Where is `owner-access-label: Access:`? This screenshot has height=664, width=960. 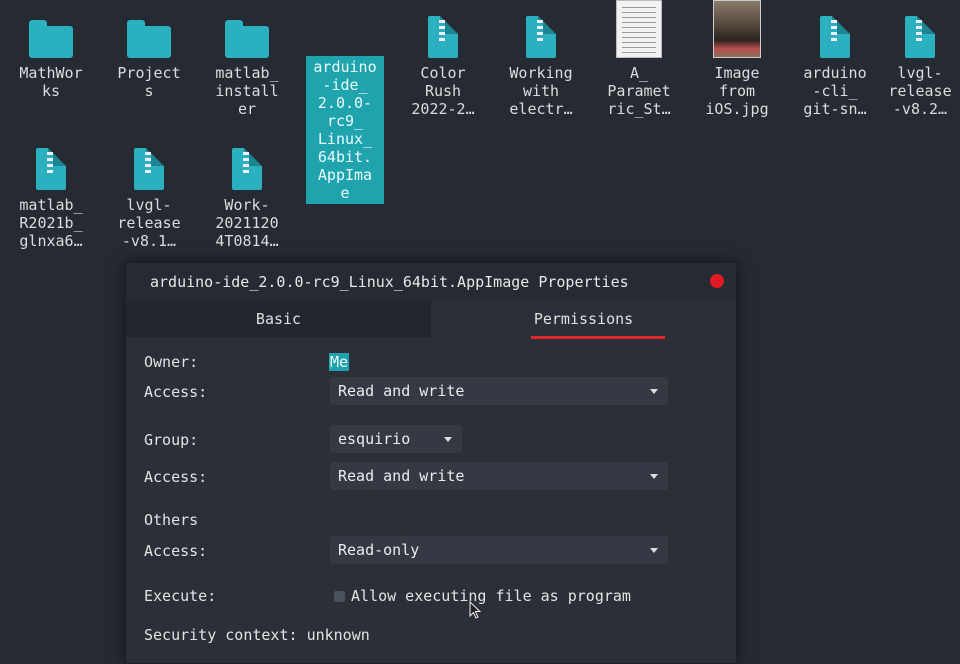
owner-access-label: Access: is located at coordinates (176, 392).